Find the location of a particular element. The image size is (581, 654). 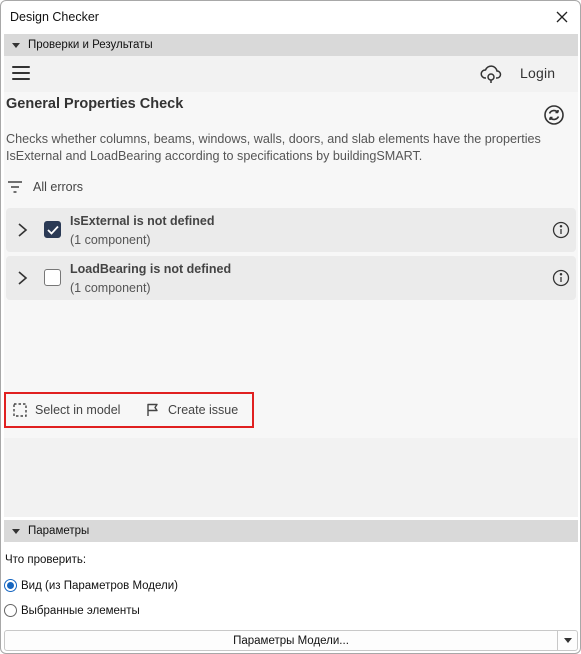

filter-icon is located at coordinates (15, 187).